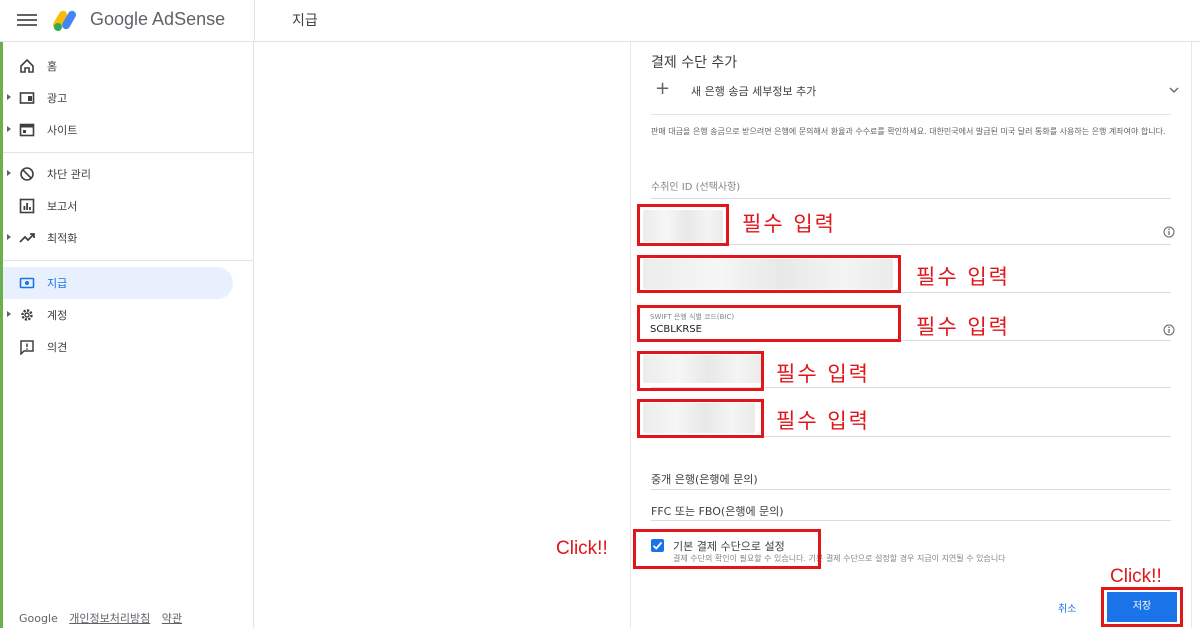  Describe the element at coordinates (27, 130) in the screenshot. I see `sites-icon` at that location.